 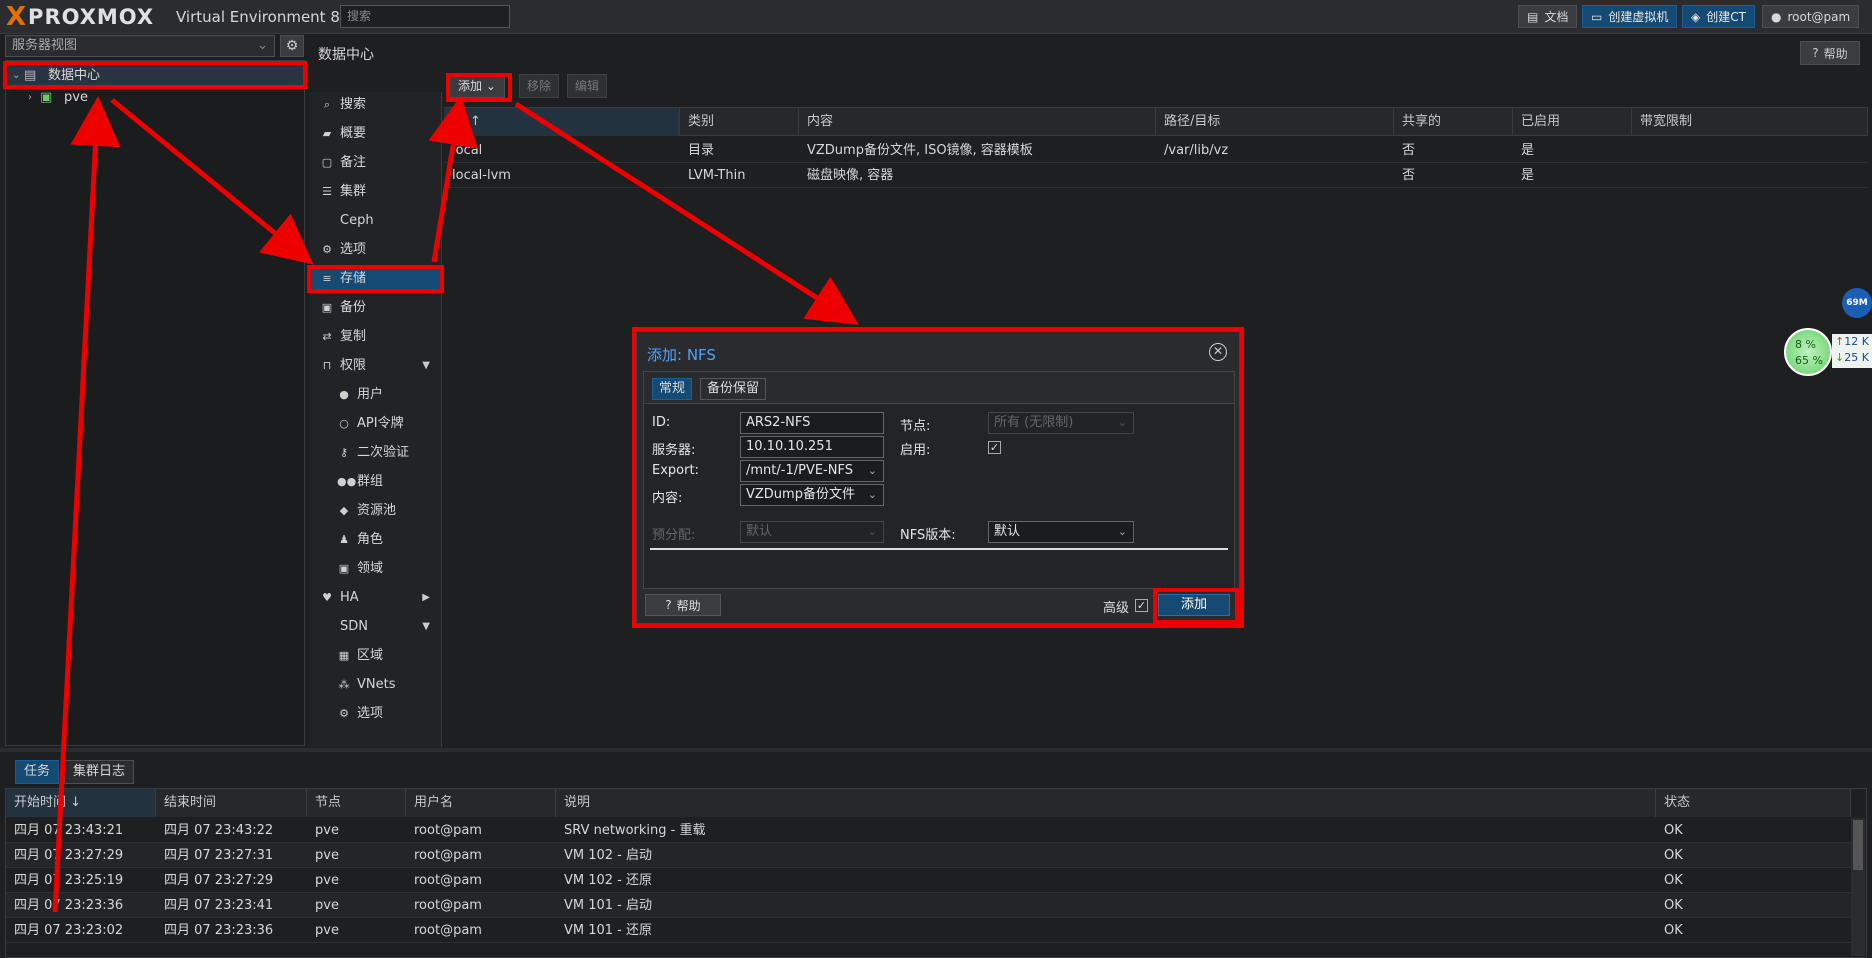 I want to click on heartbeat-icon: ♥, so click(x=327, y=597).